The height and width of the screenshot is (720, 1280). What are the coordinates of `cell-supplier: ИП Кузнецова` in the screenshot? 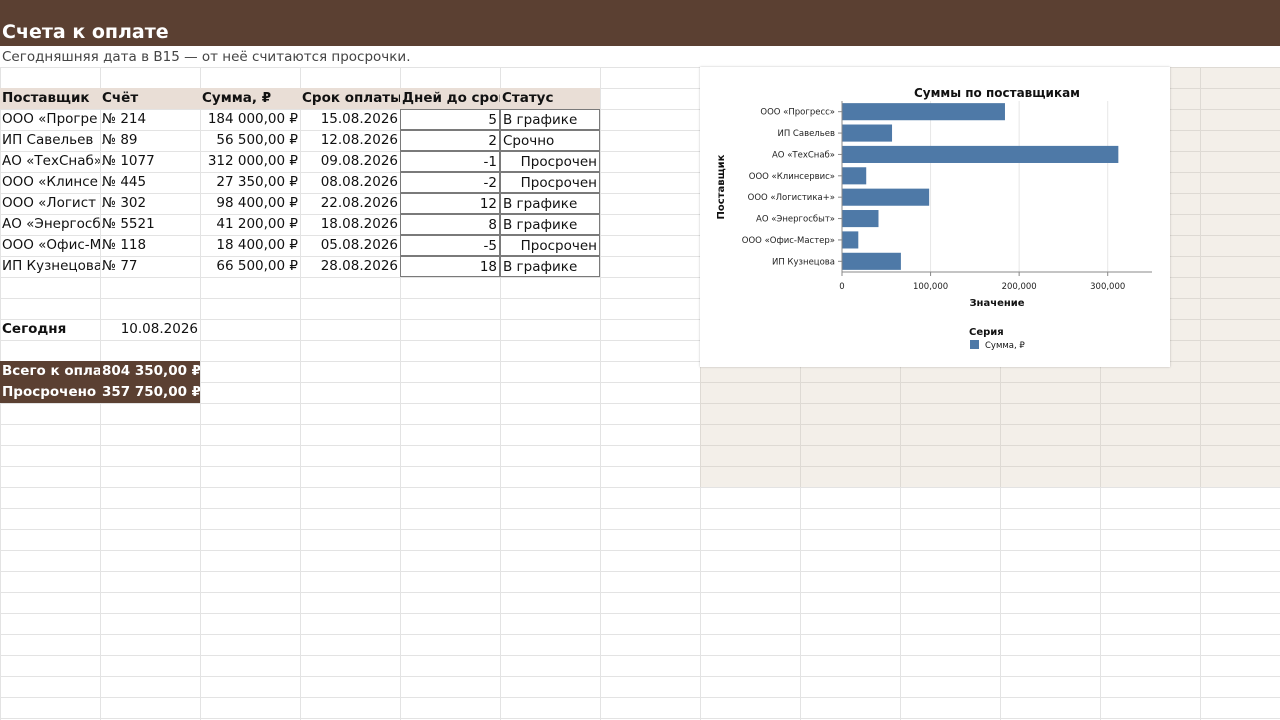 It's located at (50, 266).